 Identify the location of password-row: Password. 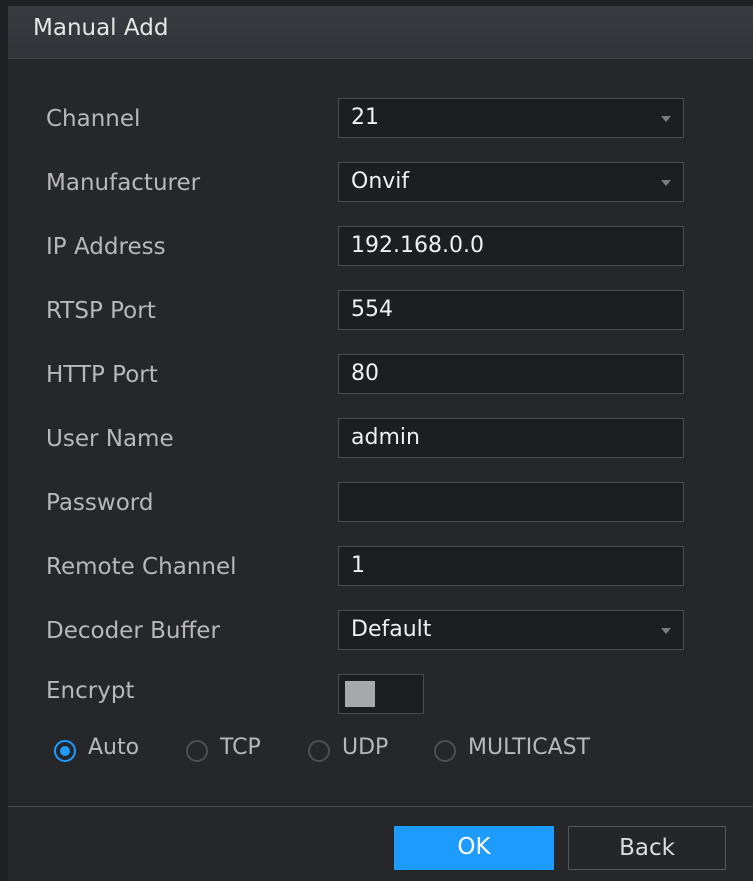
(380, 507).